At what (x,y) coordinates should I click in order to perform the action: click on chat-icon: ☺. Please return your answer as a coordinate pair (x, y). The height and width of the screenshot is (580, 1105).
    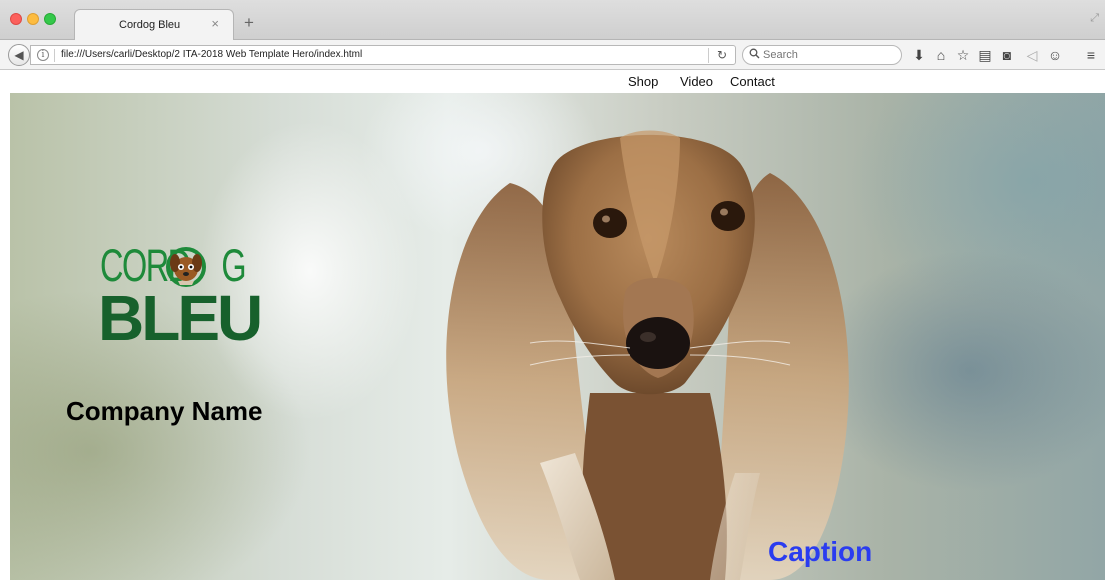
    Looking at the image, I should click on (1055, 55).